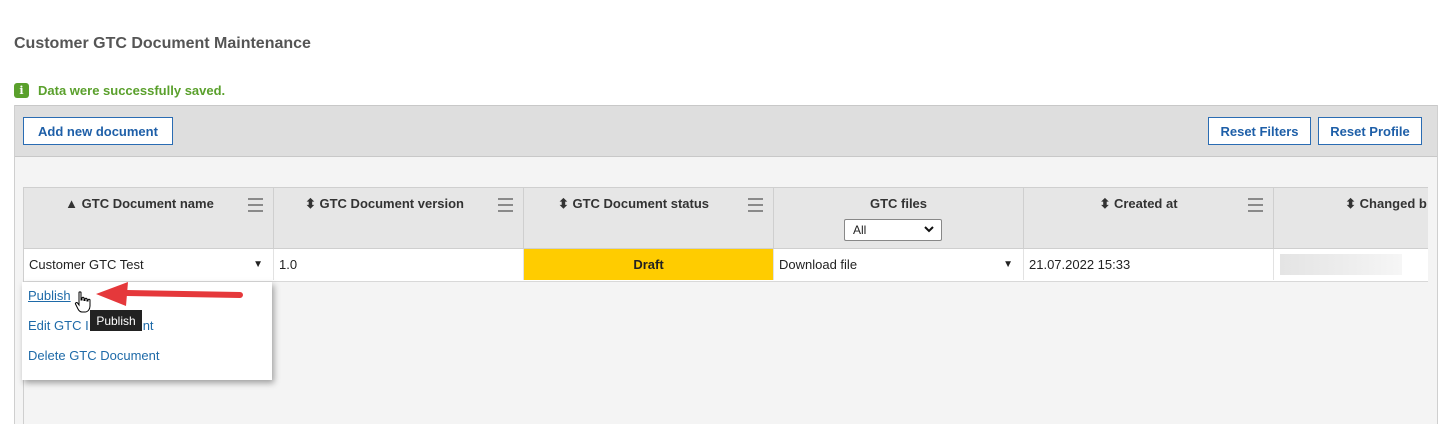 This screenshot has width=1447, height=424. I want to click on files-filter-select: All, so click(893, 230).